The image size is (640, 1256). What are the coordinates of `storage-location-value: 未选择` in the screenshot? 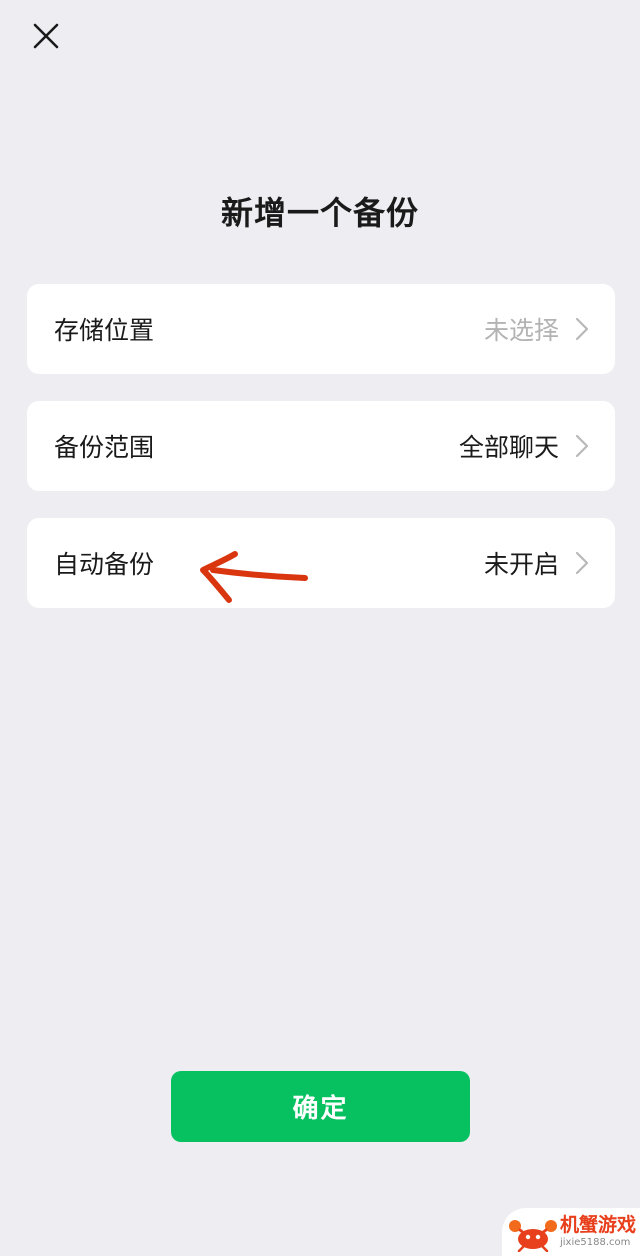 It's located at (521, 330).